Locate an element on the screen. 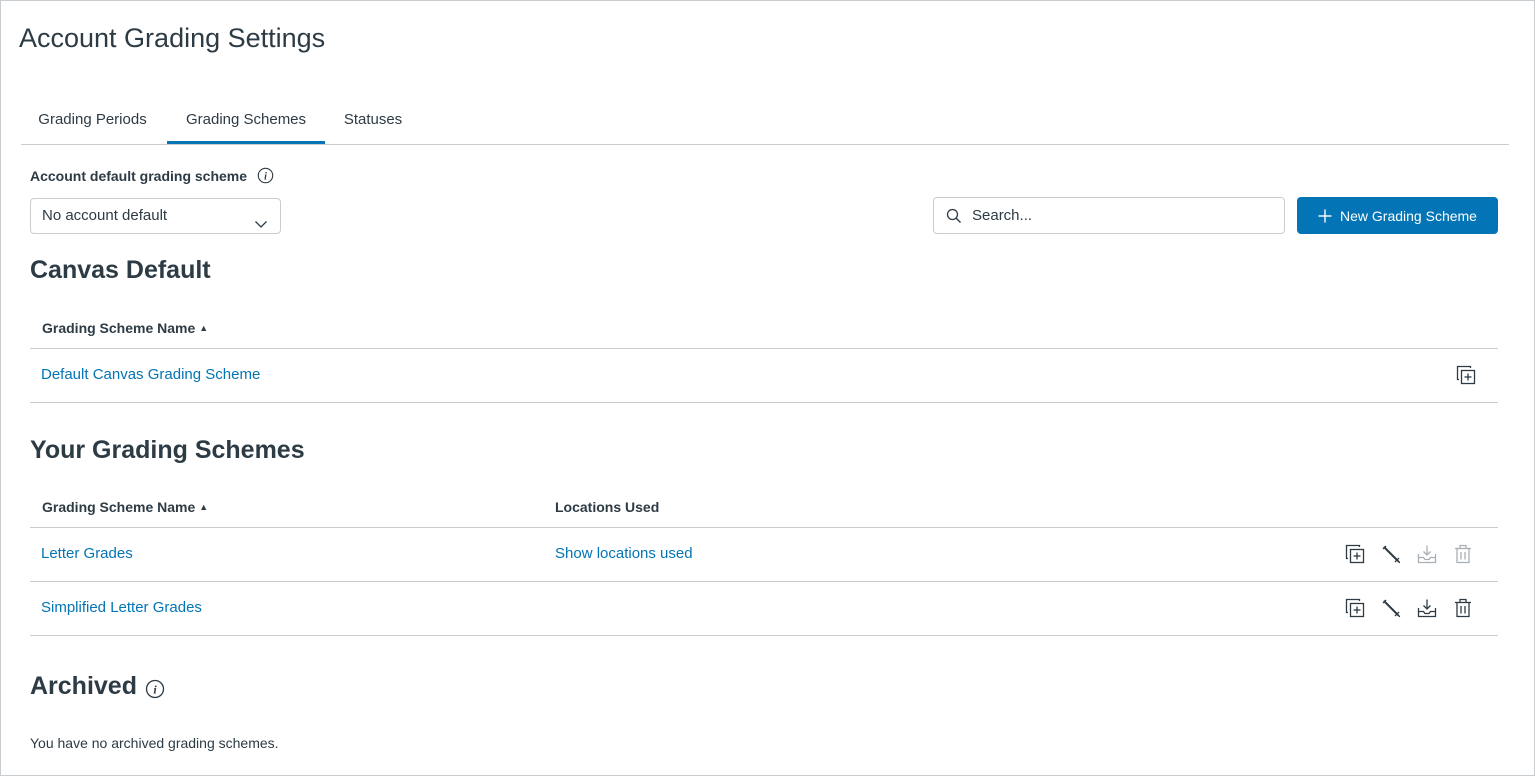  archived-heading: Archived i is located at coordinates (97, 686).